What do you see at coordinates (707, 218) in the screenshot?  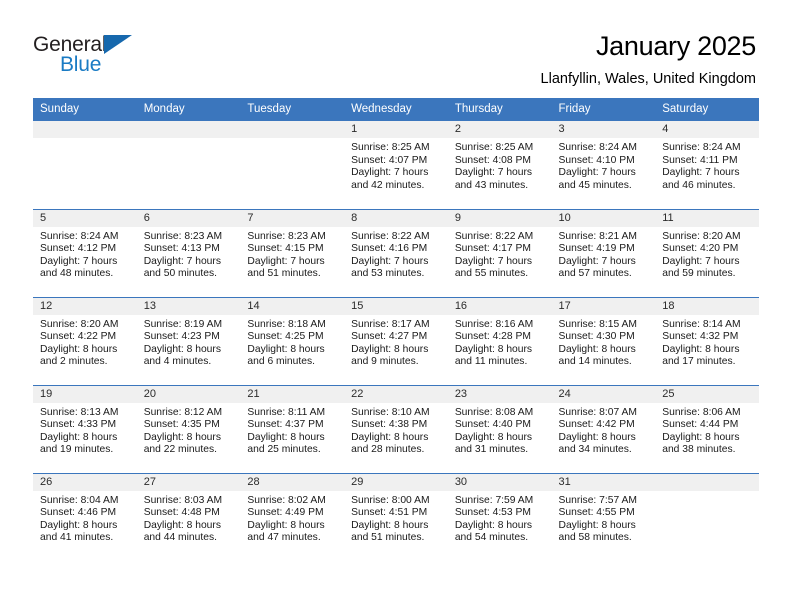 I see `day-number: 11` at bounding box center [707, 218].